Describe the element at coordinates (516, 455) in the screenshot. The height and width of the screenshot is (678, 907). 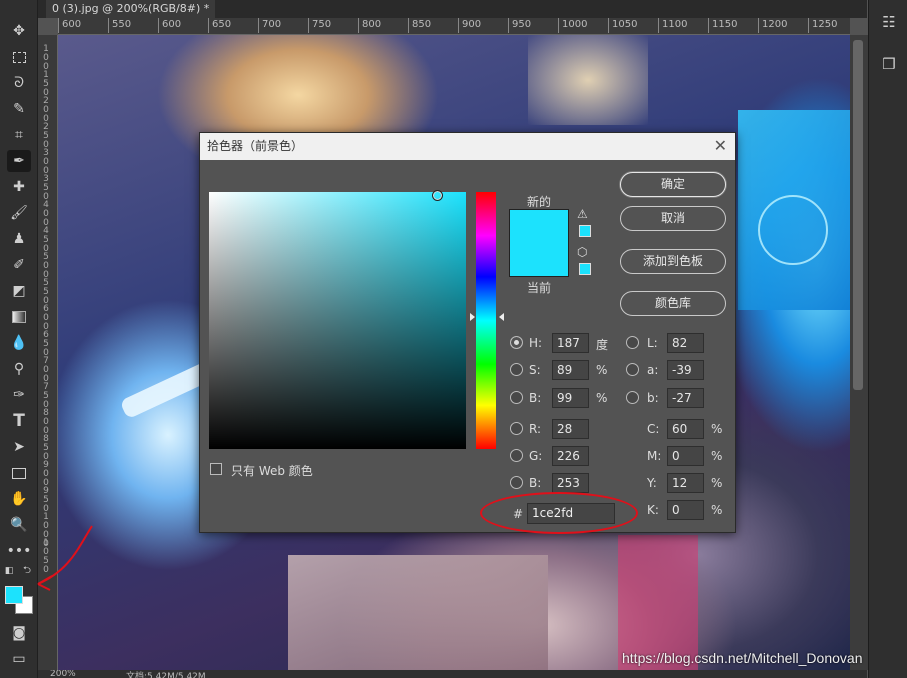
I see `radio-g` at that location.